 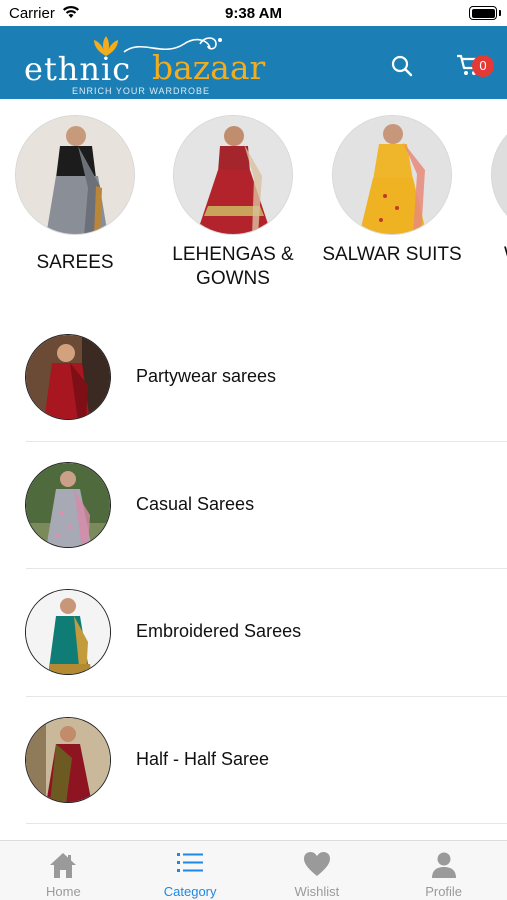 What do you see at coordinates (209, 67) in the screenshot?
I see `logo-word-bazaar: bazaar` at bounding box center [209, 67].